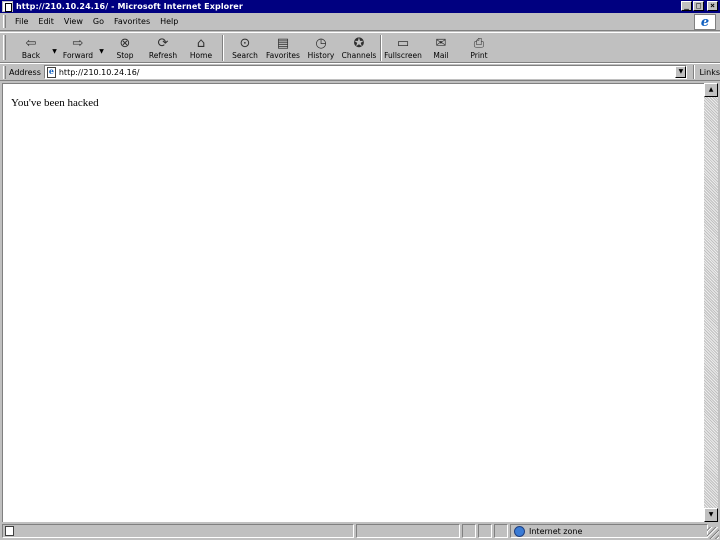  I want to click on address-label: Address, so click(25, 72).